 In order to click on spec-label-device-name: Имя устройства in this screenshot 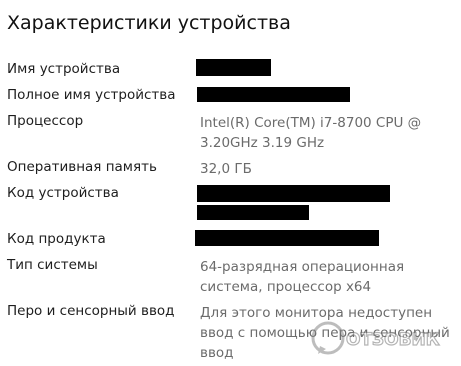, I will do `click(64, 69)`.